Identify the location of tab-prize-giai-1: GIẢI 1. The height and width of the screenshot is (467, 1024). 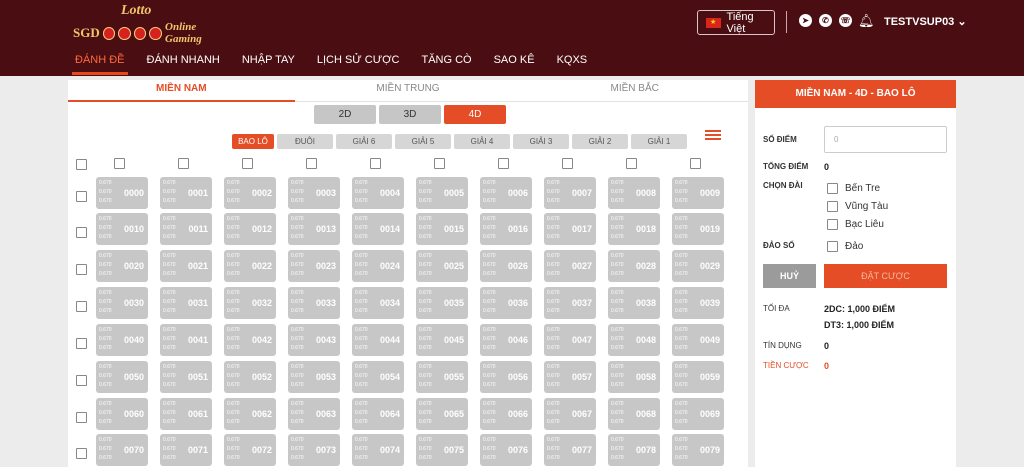
(659, 141).